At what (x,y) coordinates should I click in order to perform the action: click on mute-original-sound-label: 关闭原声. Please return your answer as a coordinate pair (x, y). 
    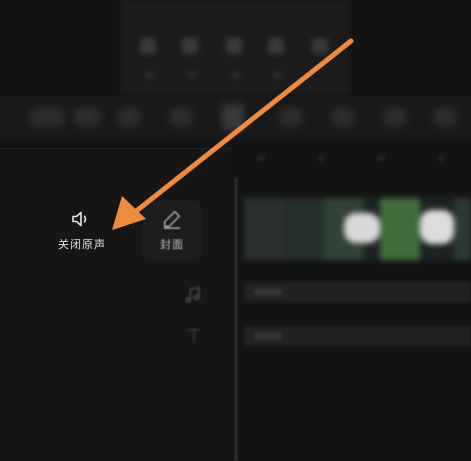
    Looking at the image, I should click on (82, 244).